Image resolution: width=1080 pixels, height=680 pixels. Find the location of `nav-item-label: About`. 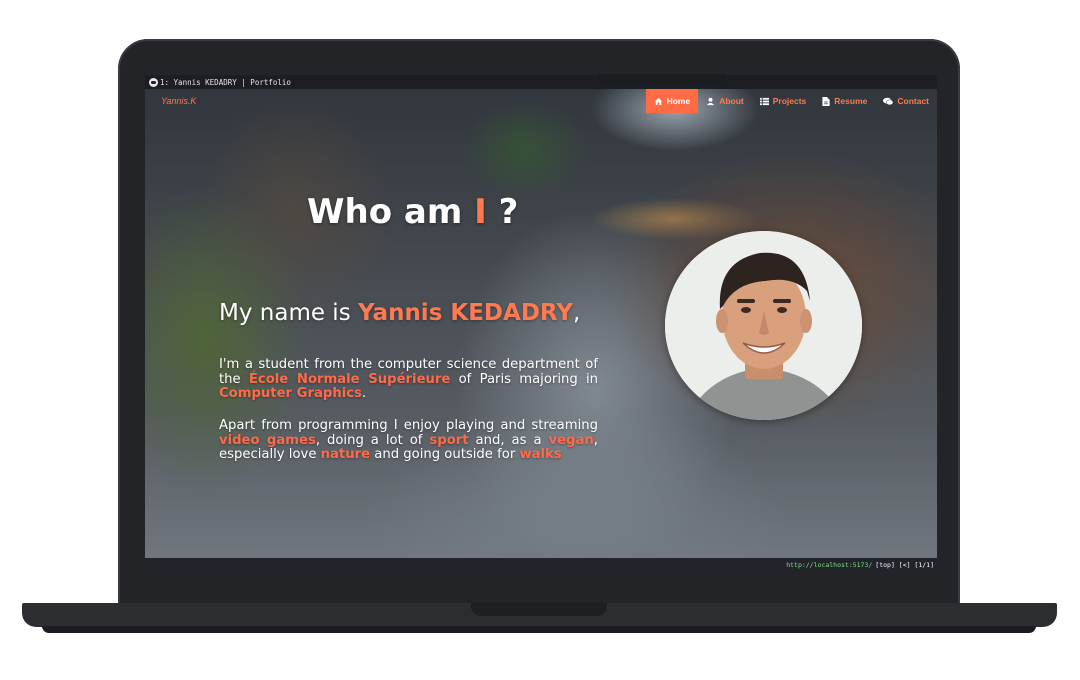

nav-item-label: About is located at coordinates (731, 101).